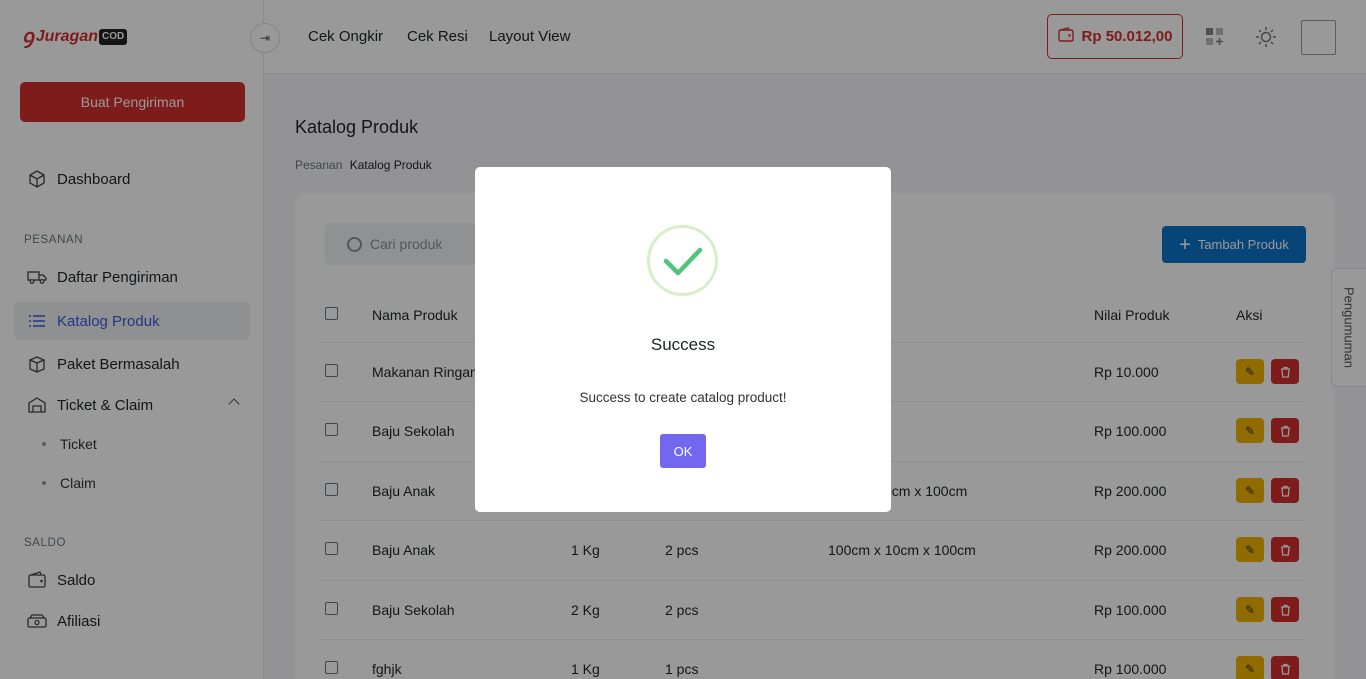 The height and width of the screenshot is (679, 1366). Describe the element at coordinates (683, 344) in the screenshot. I see `modal-title: Success` at that location.